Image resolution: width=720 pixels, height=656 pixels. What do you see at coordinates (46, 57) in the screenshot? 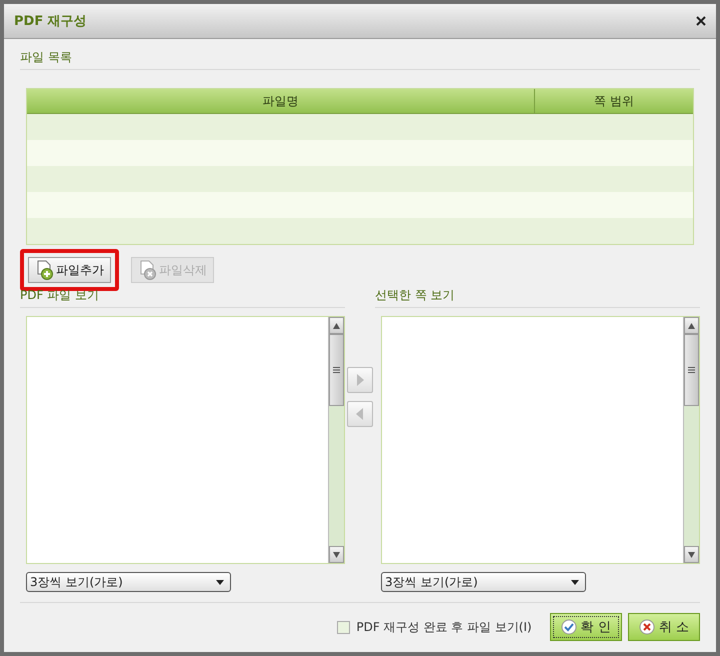
I see `section-label: 파일 목록` at bounding box center [46, 57].